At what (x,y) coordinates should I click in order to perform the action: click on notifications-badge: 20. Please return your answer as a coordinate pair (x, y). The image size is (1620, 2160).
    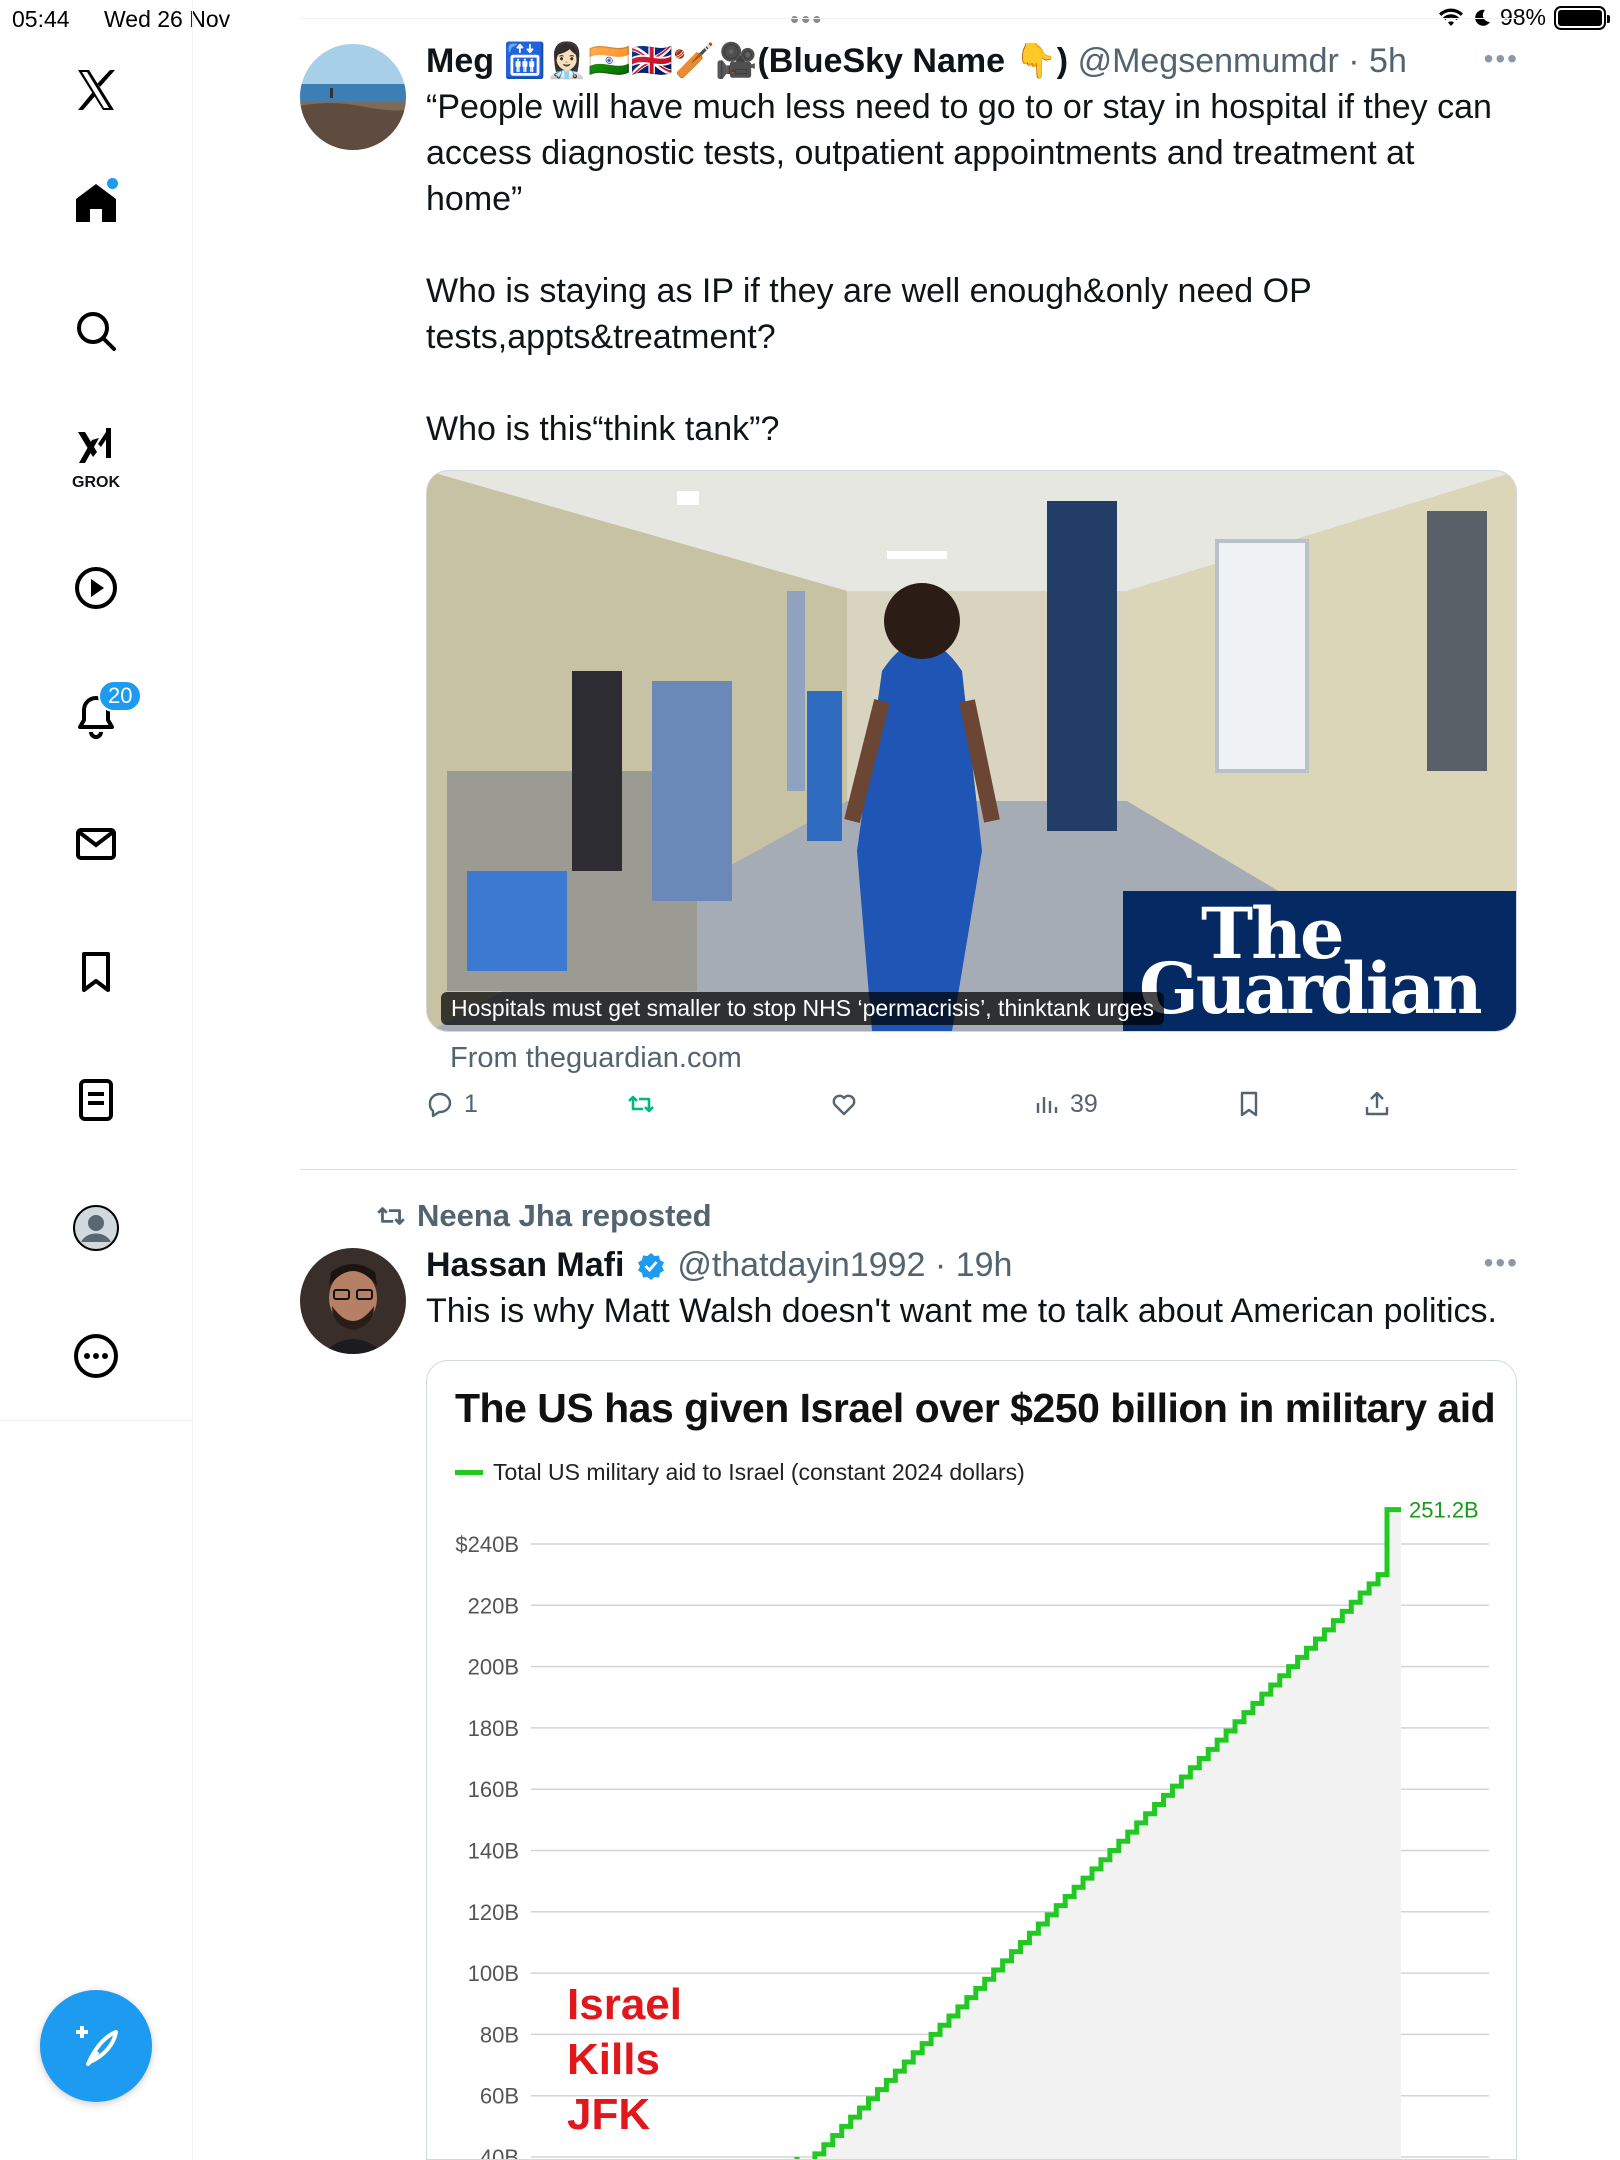
    Looking at the image, I should click on (120, 696).